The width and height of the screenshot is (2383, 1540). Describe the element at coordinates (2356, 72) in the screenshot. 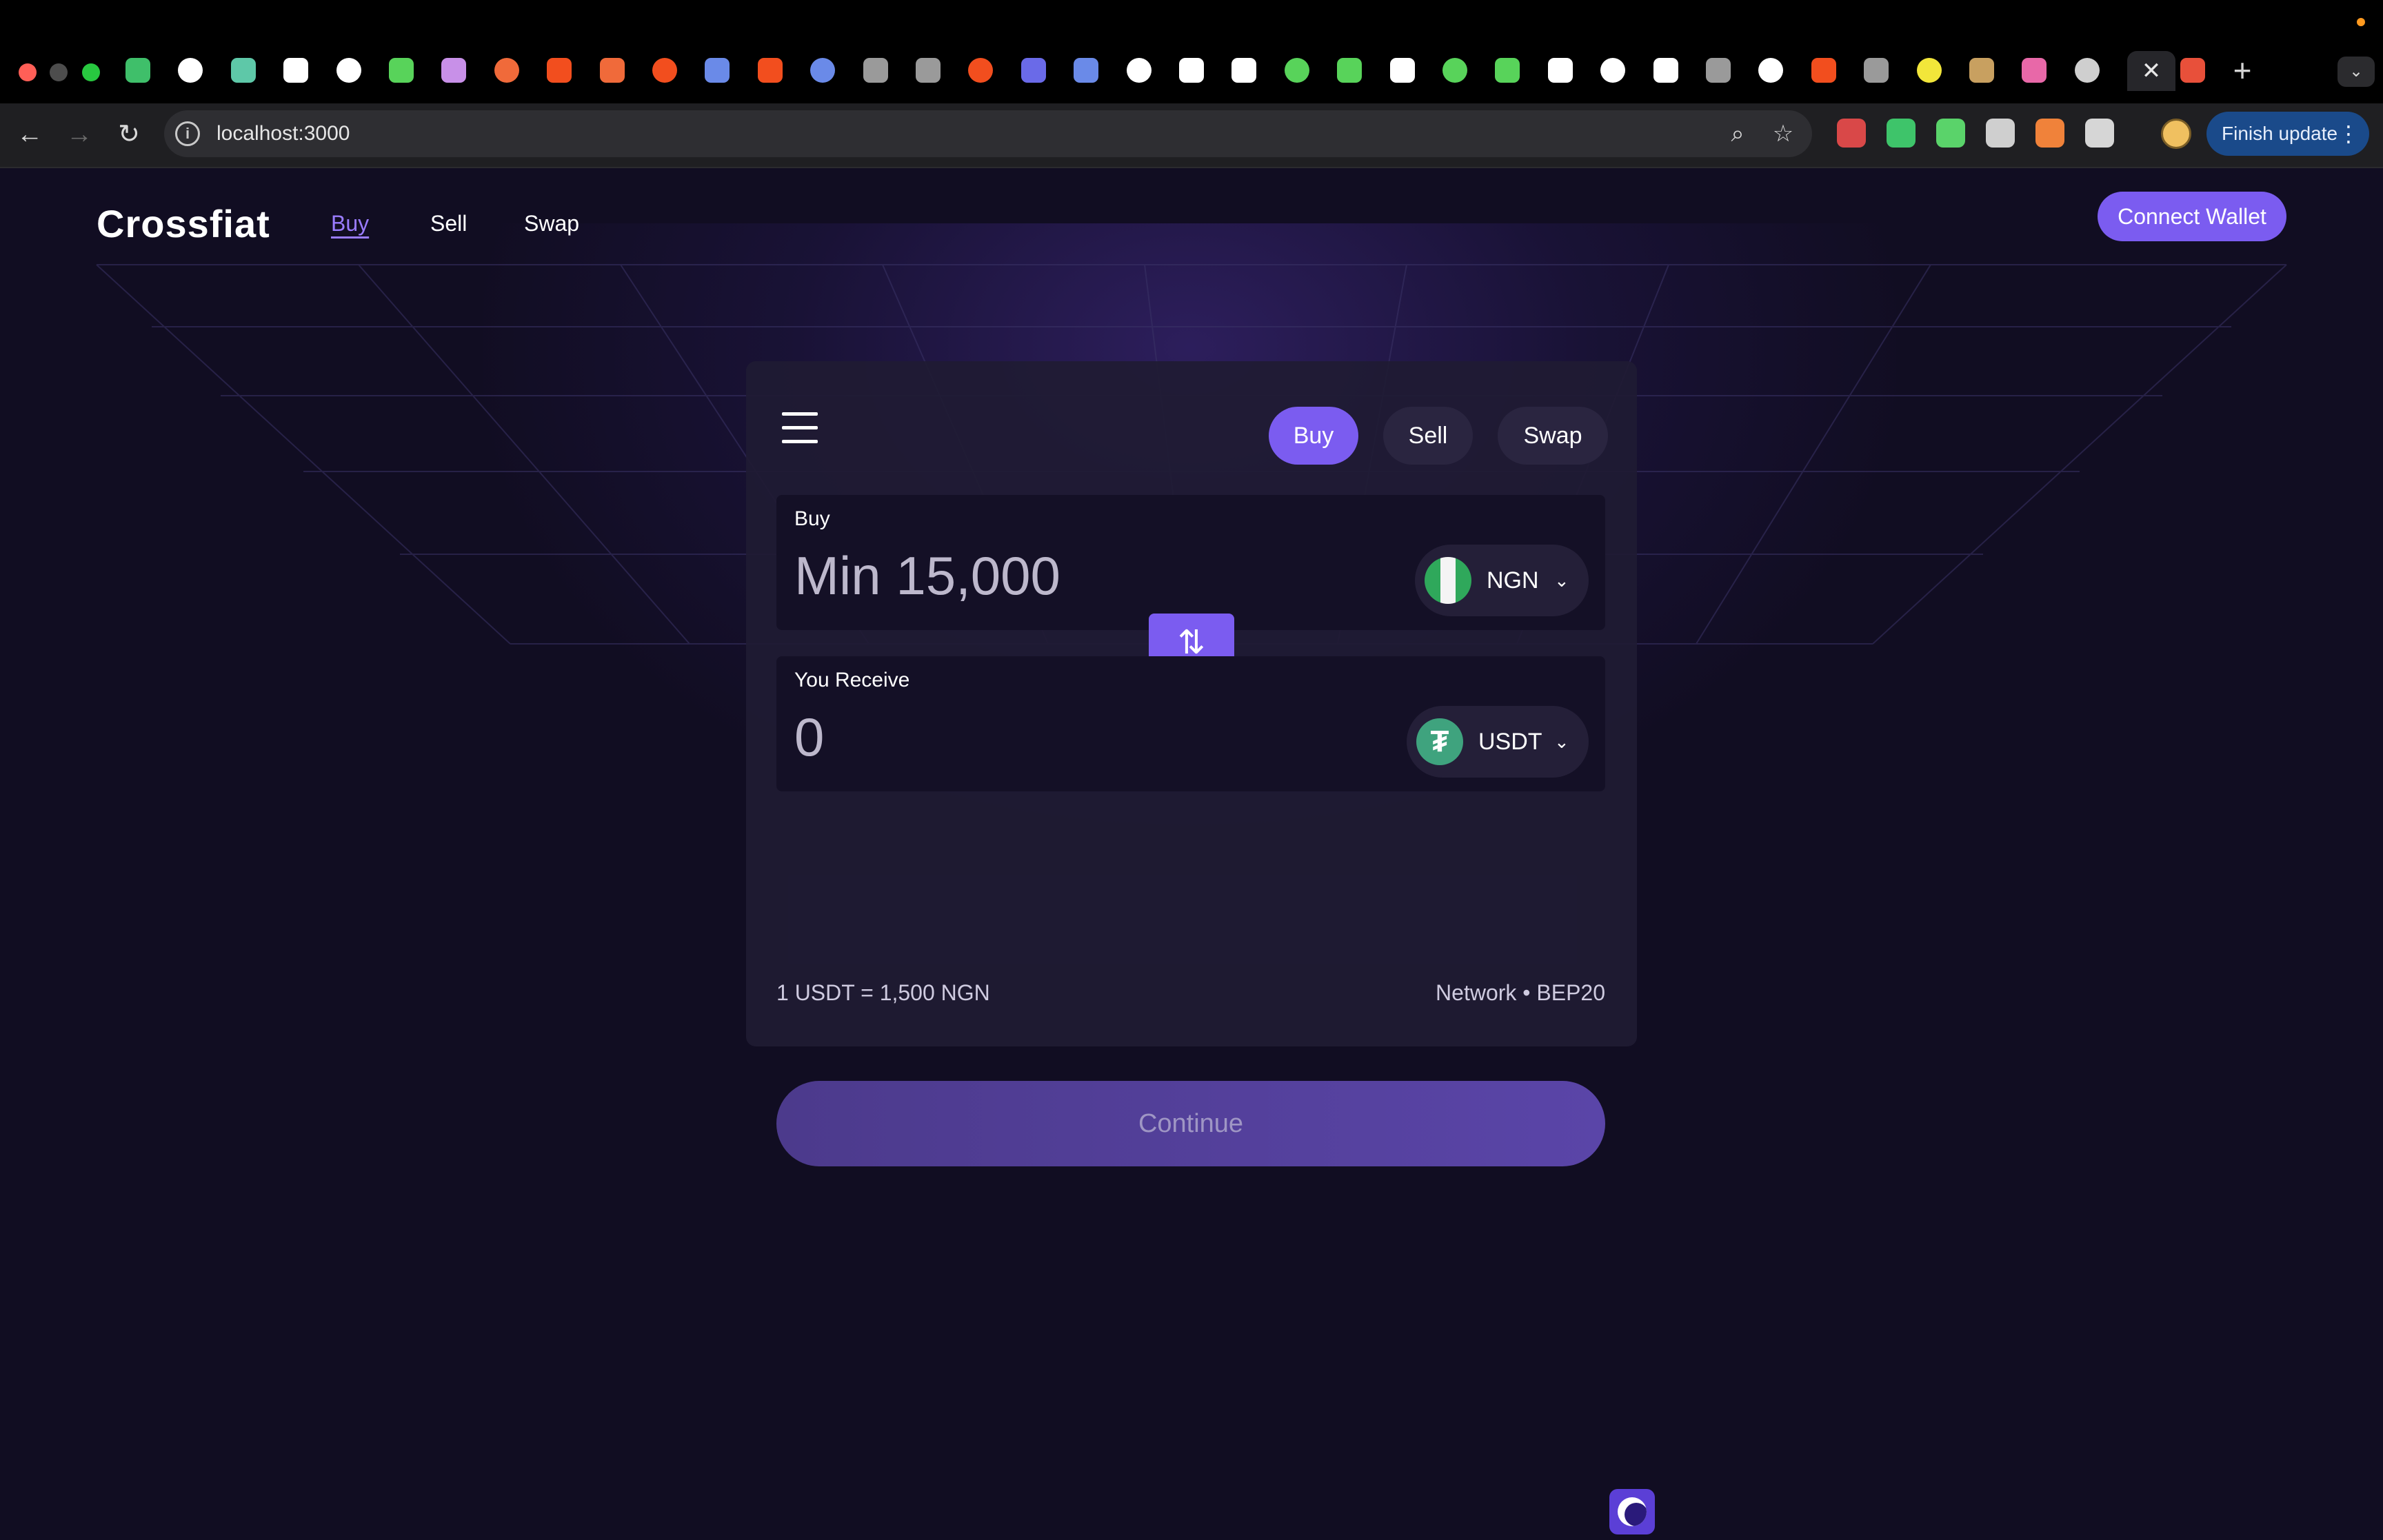

I see `tab-search-button: ⌄` at that location.